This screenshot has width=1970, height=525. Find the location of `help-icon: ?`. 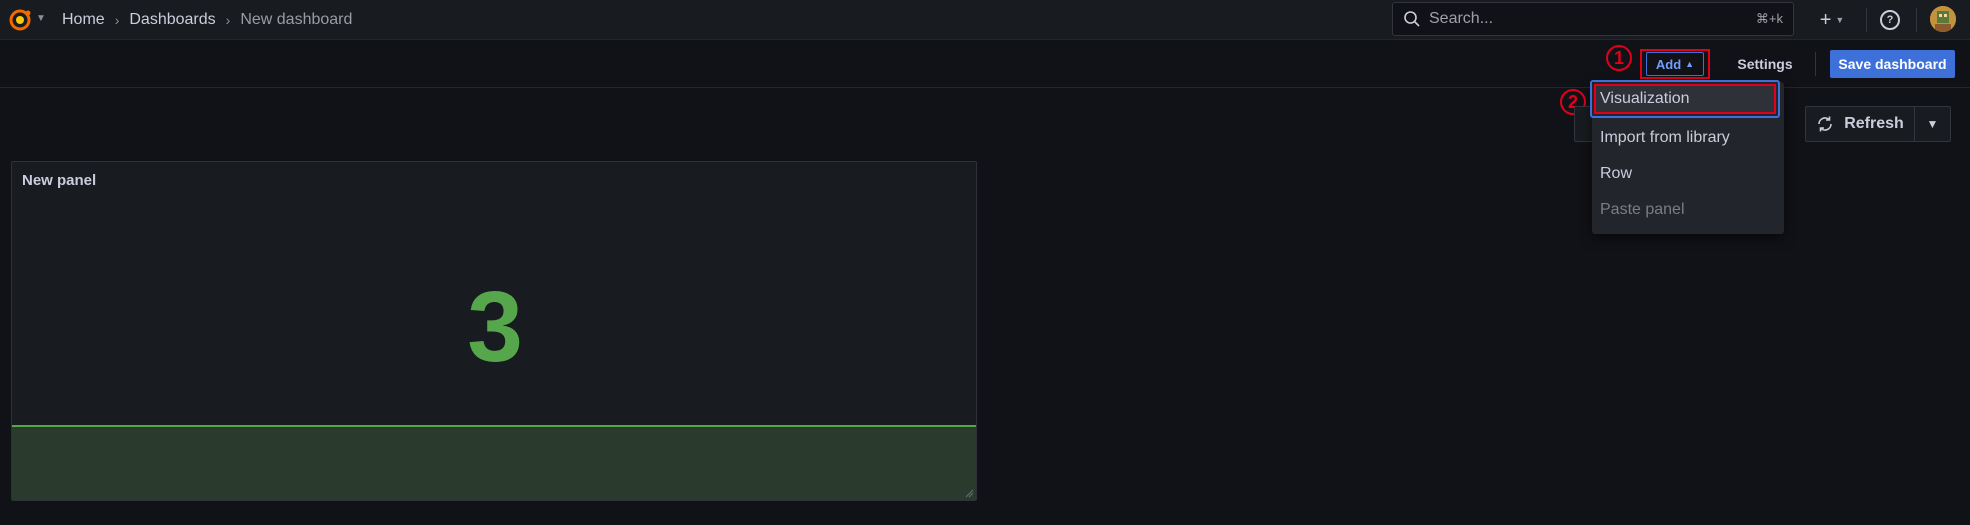

help-icon: ? is located at coordinates (1890, 20).